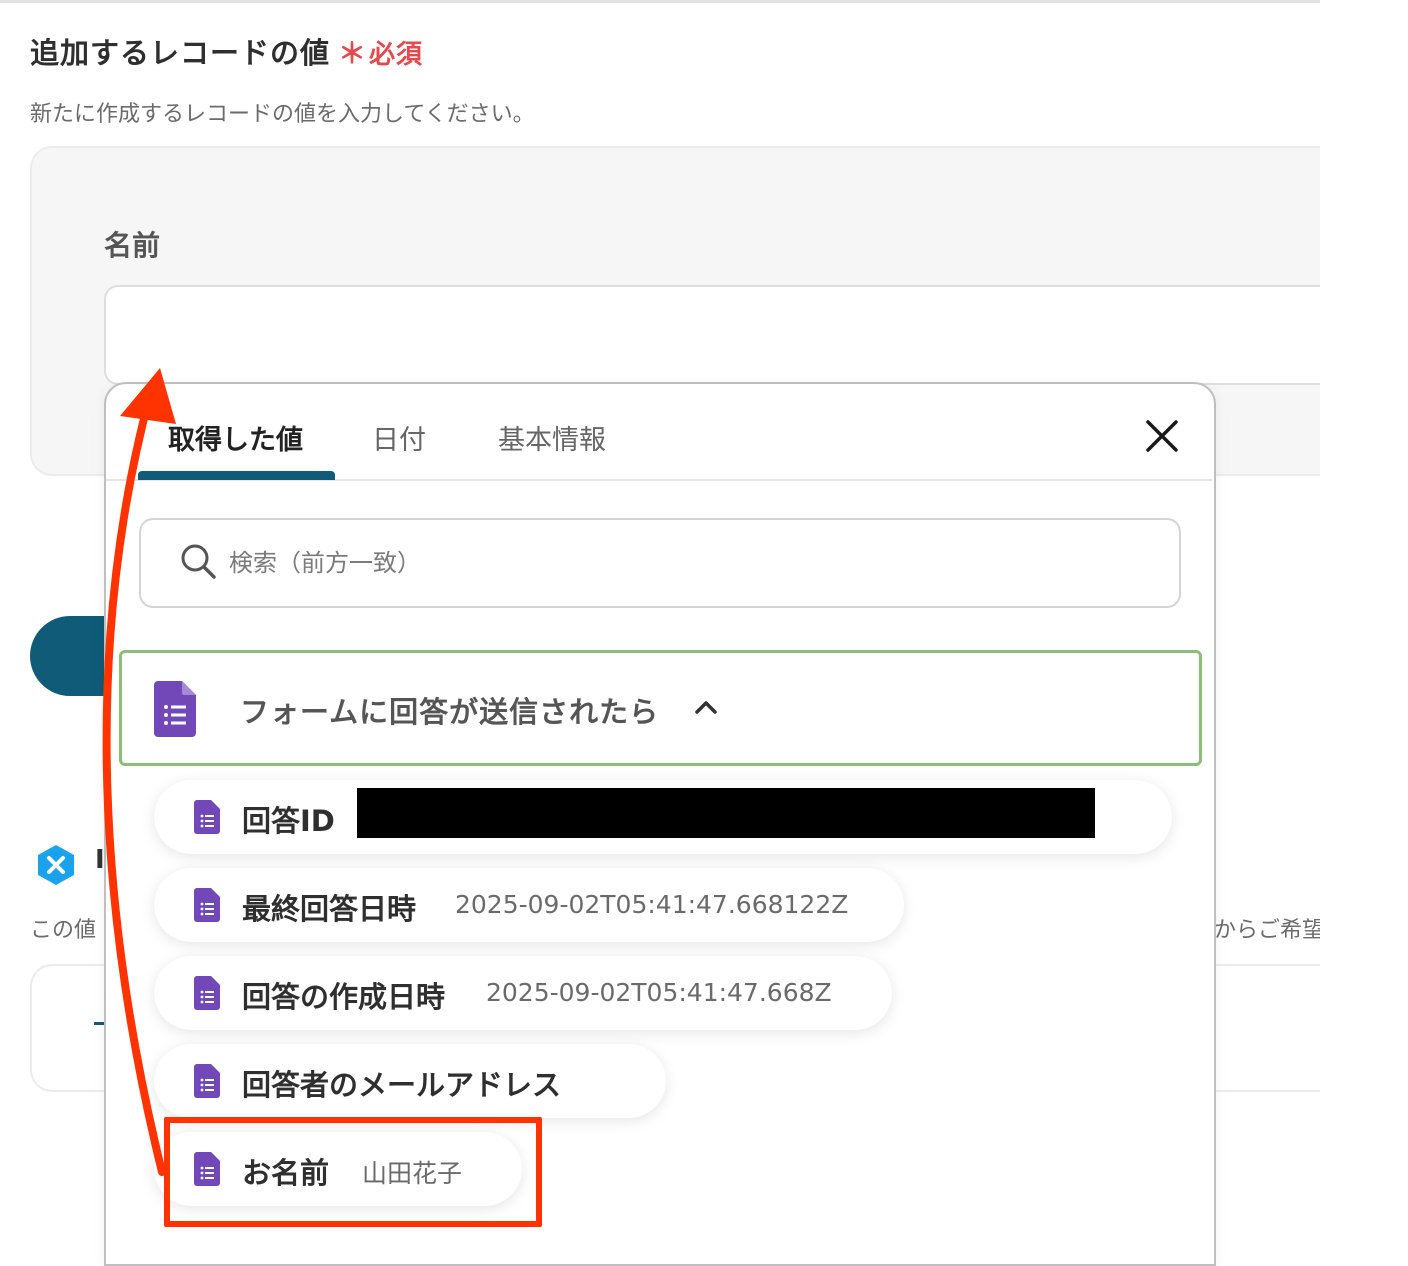 This screenshot has height=1266, width=1408. I want to click on background-description-right: からご希望, so click(1269, 930).